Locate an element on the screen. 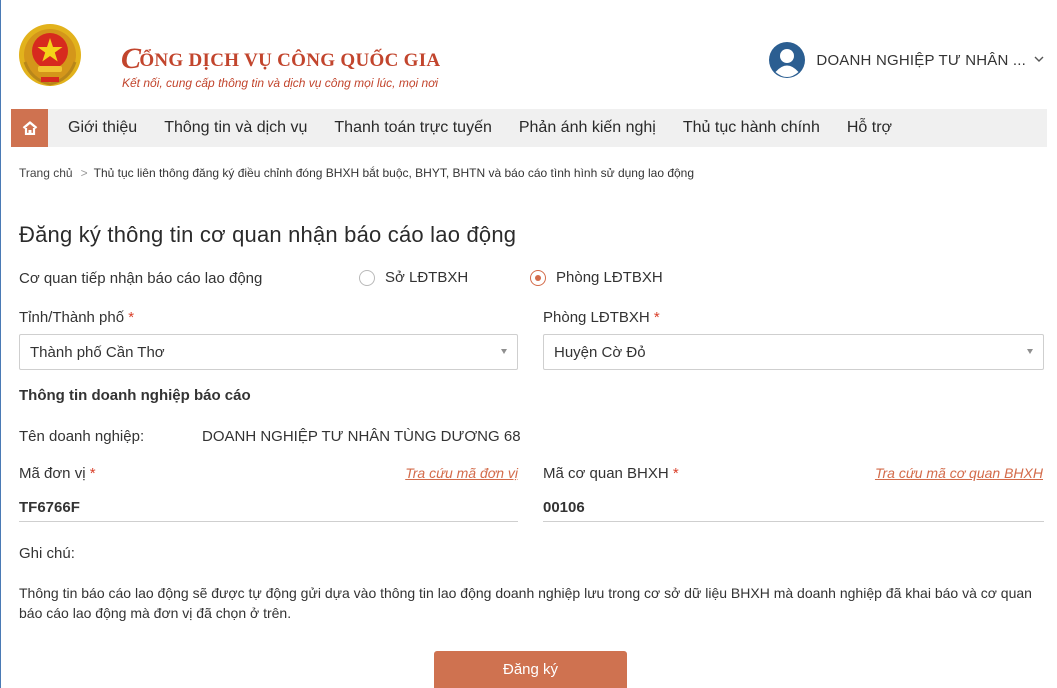 The height and width of the screenshot is (688, 1057). unit-code-label-text: Mã đơn vị is located at coordinates (52, 473).